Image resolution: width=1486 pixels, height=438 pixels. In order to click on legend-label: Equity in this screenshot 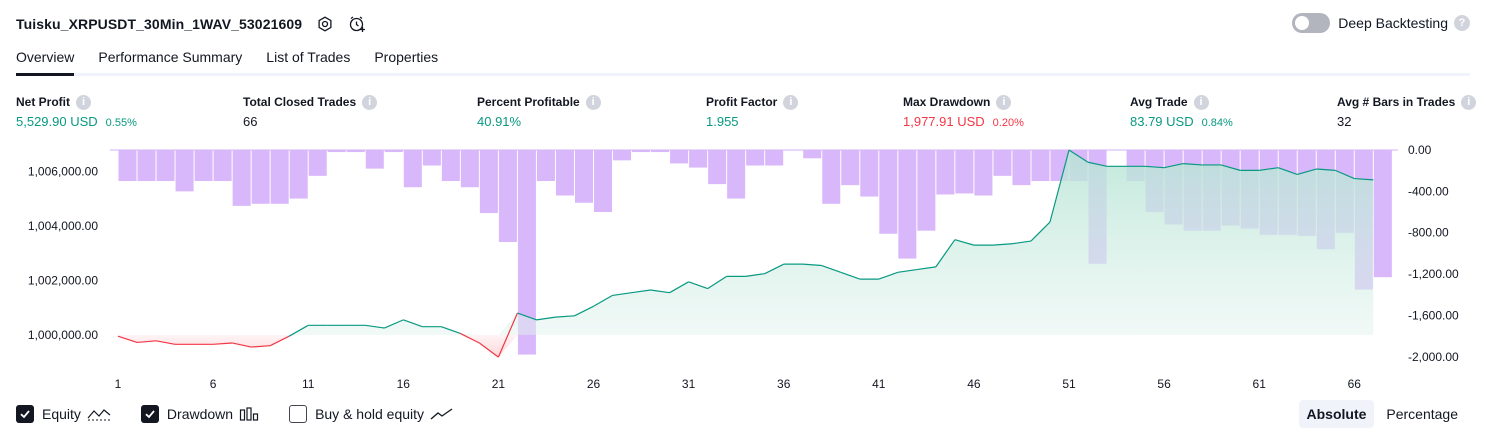, I will do `click(61, 414)`.